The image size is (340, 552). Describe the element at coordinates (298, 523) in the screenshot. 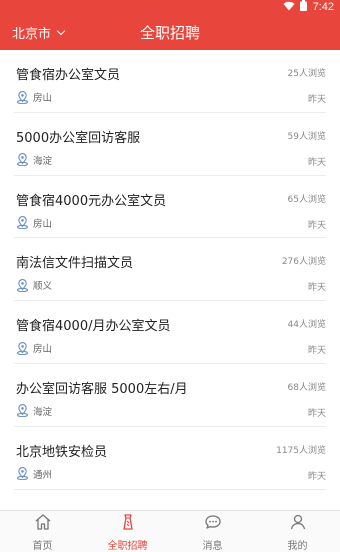

I see `user-icon` at that location.